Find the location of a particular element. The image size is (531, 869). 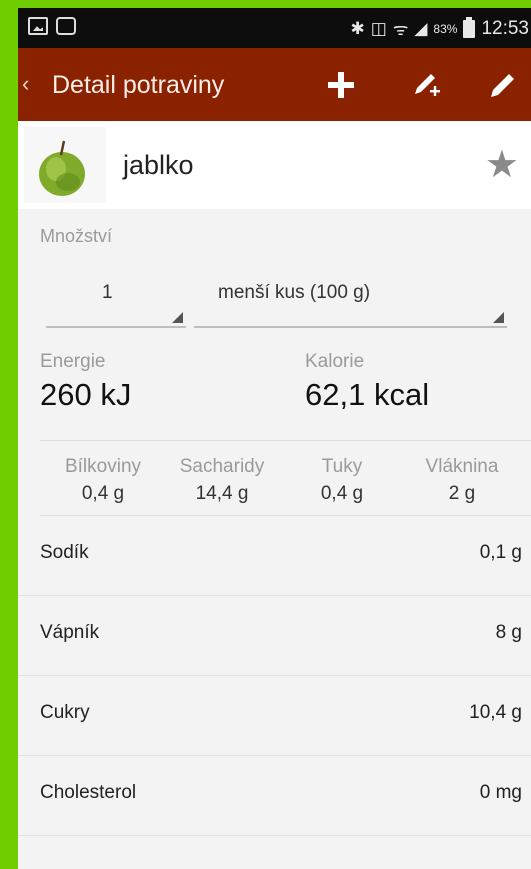

macro-label: Tuky is located at coordinates (342, 466).